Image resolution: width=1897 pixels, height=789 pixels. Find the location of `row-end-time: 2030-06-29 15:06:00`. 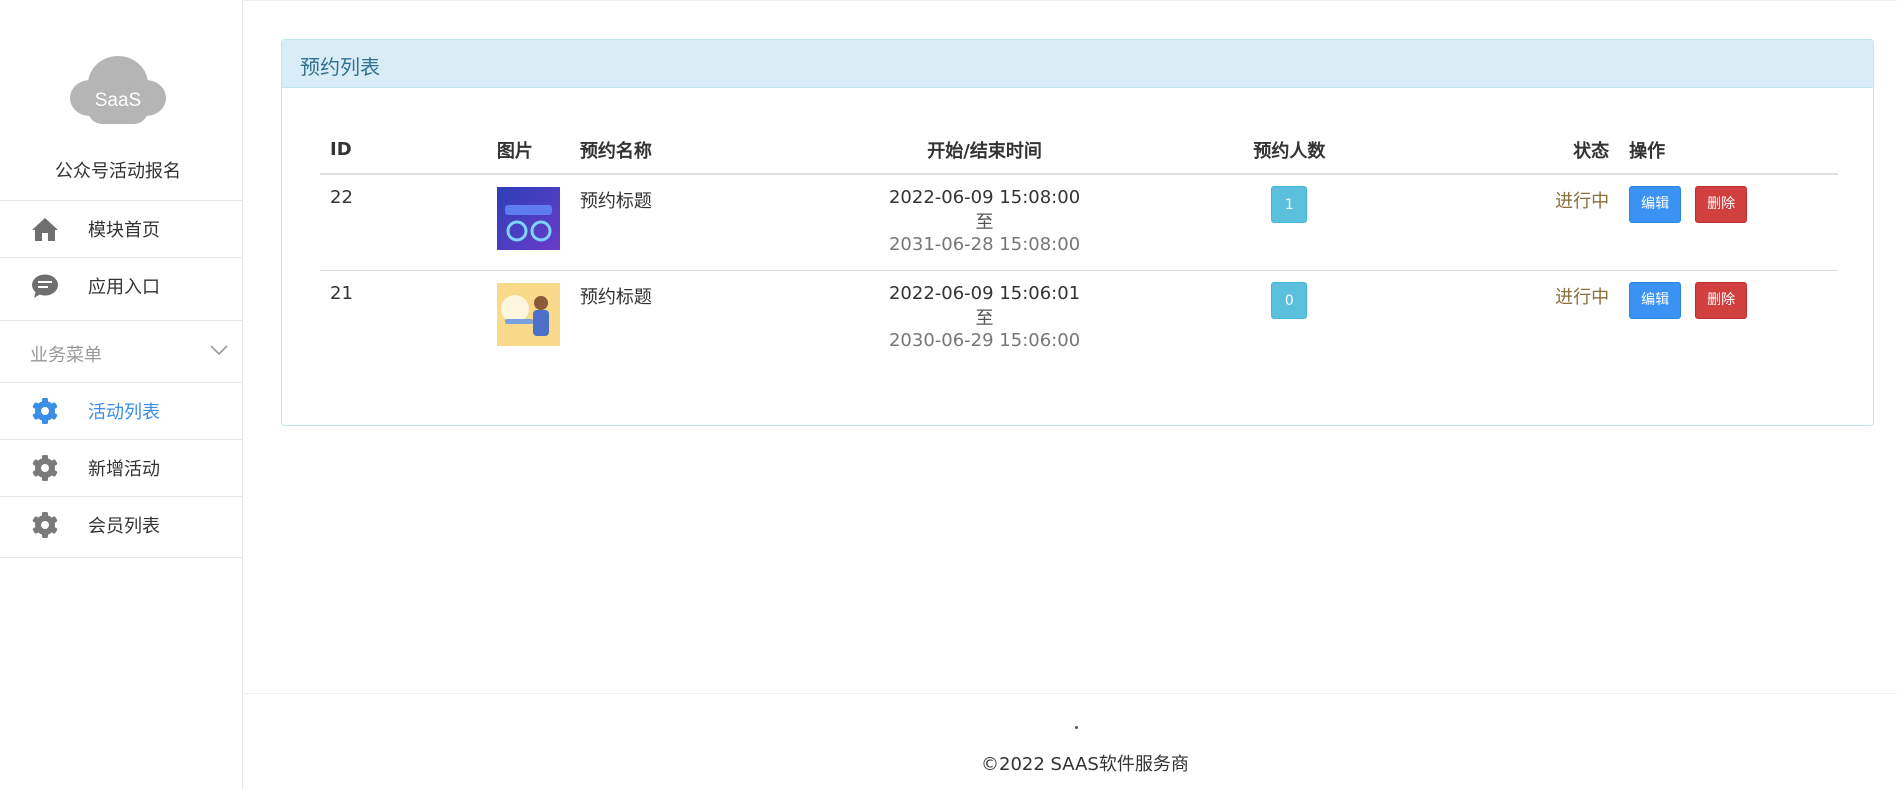

row-end-time: 2030-06-29 15:06:00 is located at coordinates (984, 340).